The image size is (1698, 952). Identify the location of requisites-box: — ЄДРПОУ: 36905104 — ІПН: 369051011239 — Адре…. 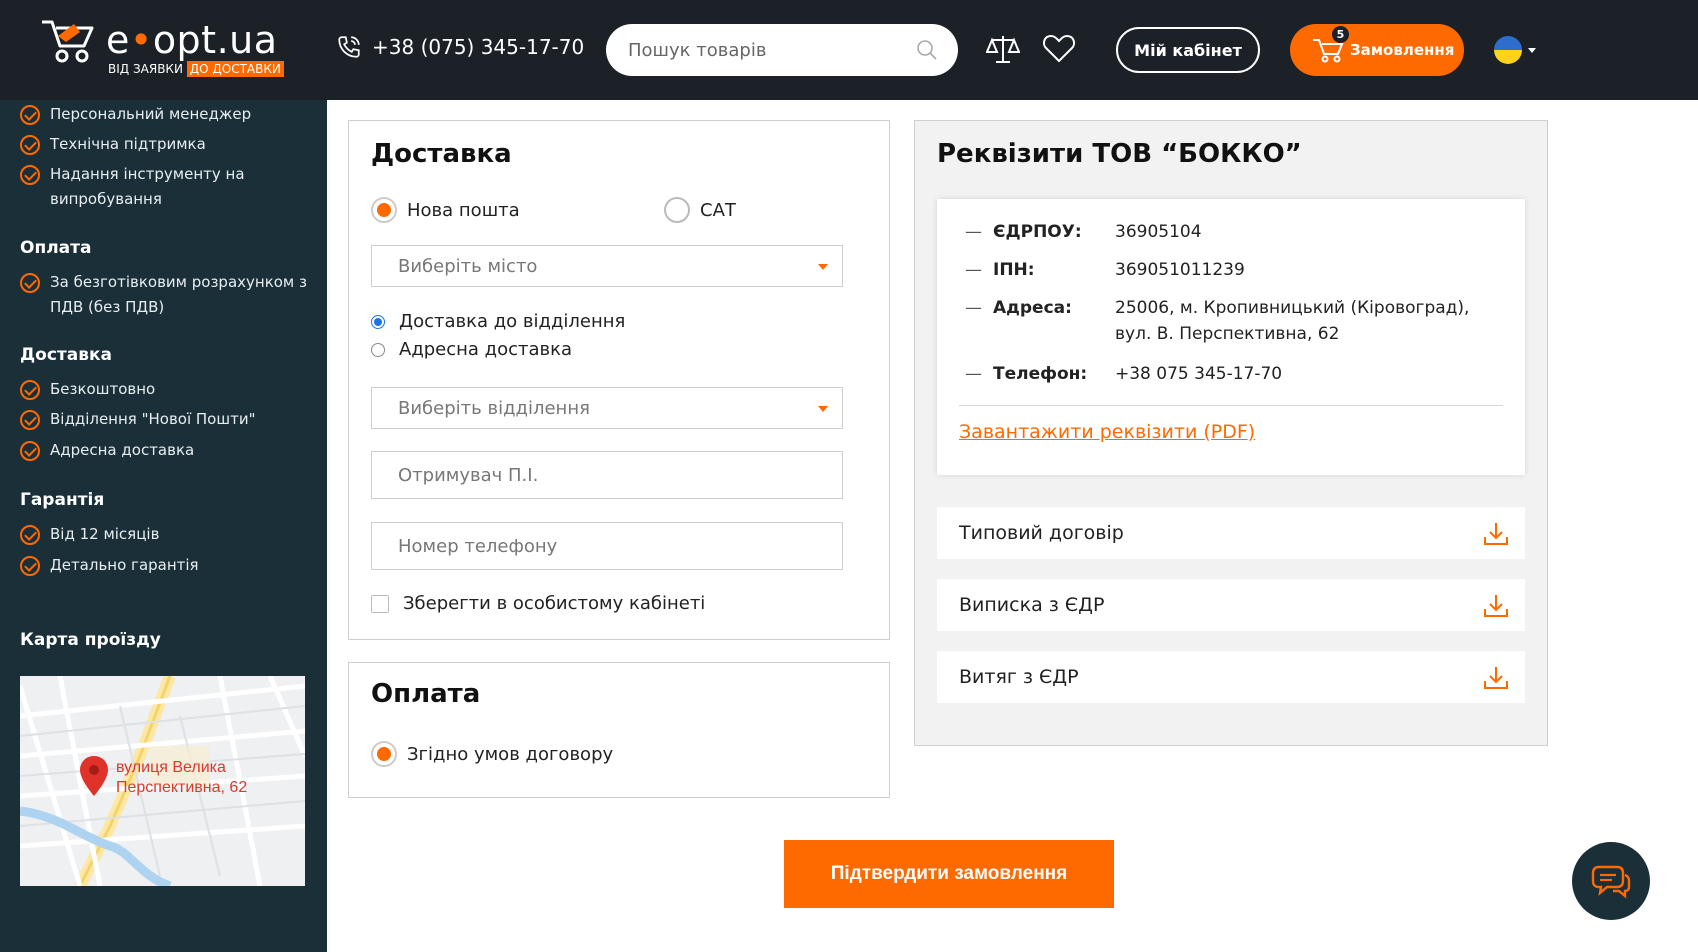
(1231, 337).